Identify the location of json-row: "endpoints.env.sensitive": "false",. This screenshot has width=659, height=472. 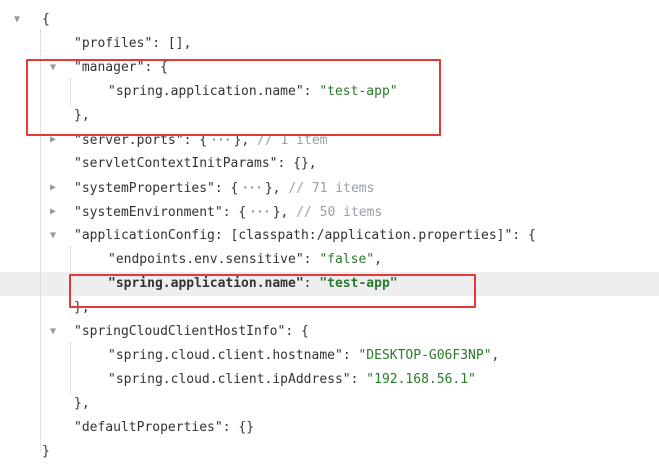
(329, 260).